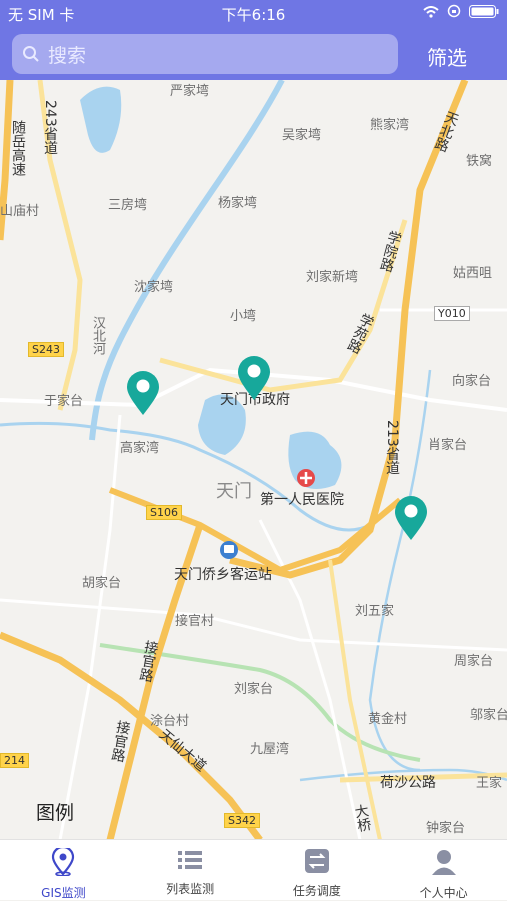 This screenshot has height=901, width=507. Describe the element at coordinates (238, 203) in the screenshot. I see `map-label: 杨家塆` at that location.